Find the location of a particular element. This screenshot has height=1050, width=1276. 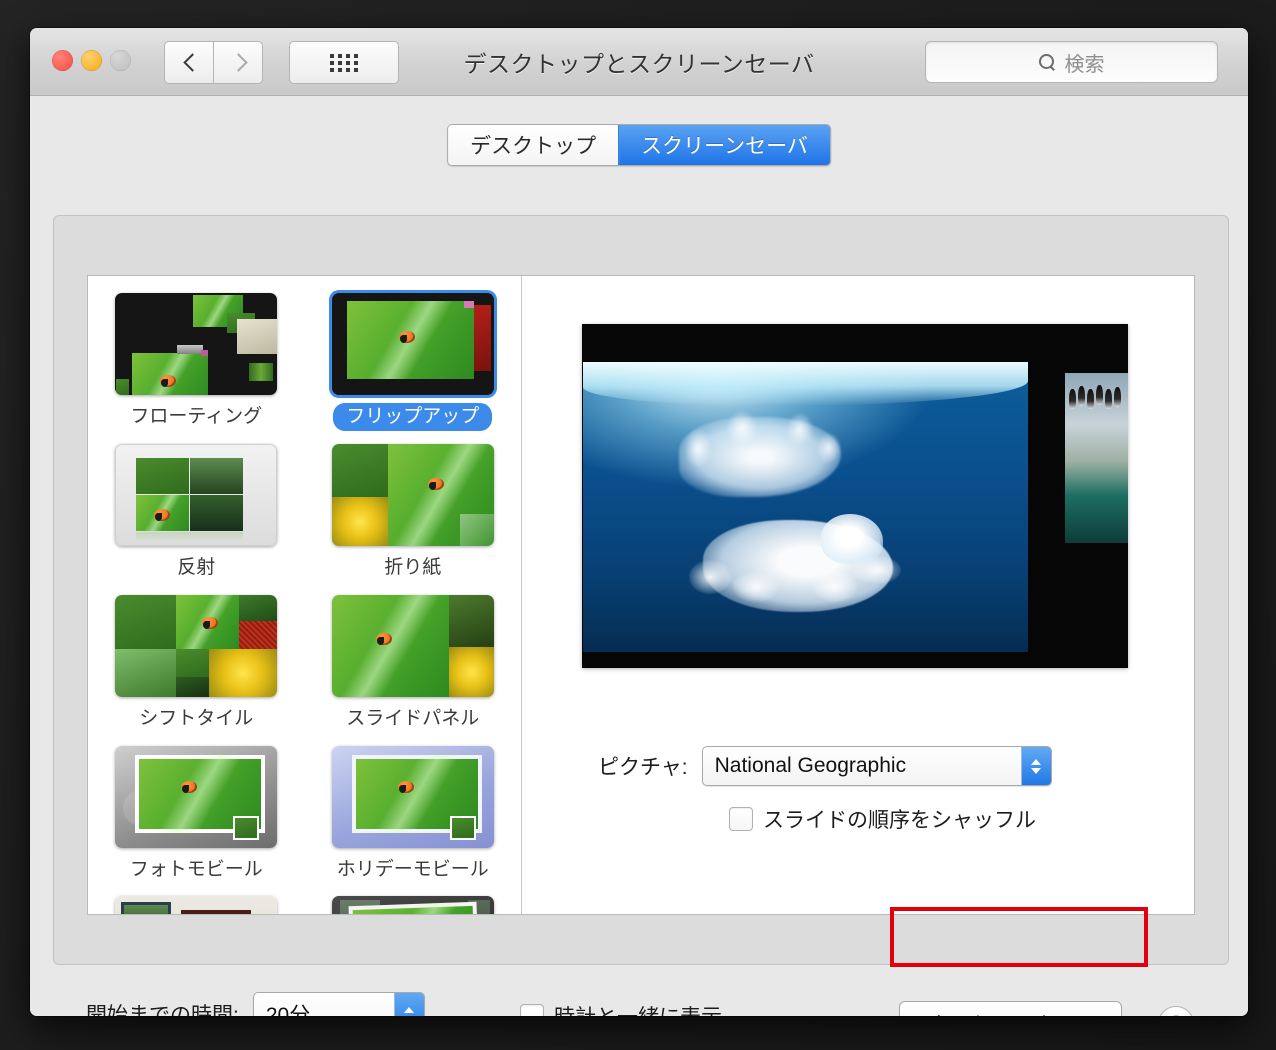

preview-image-penguins is located at coordinates (1096, 458).